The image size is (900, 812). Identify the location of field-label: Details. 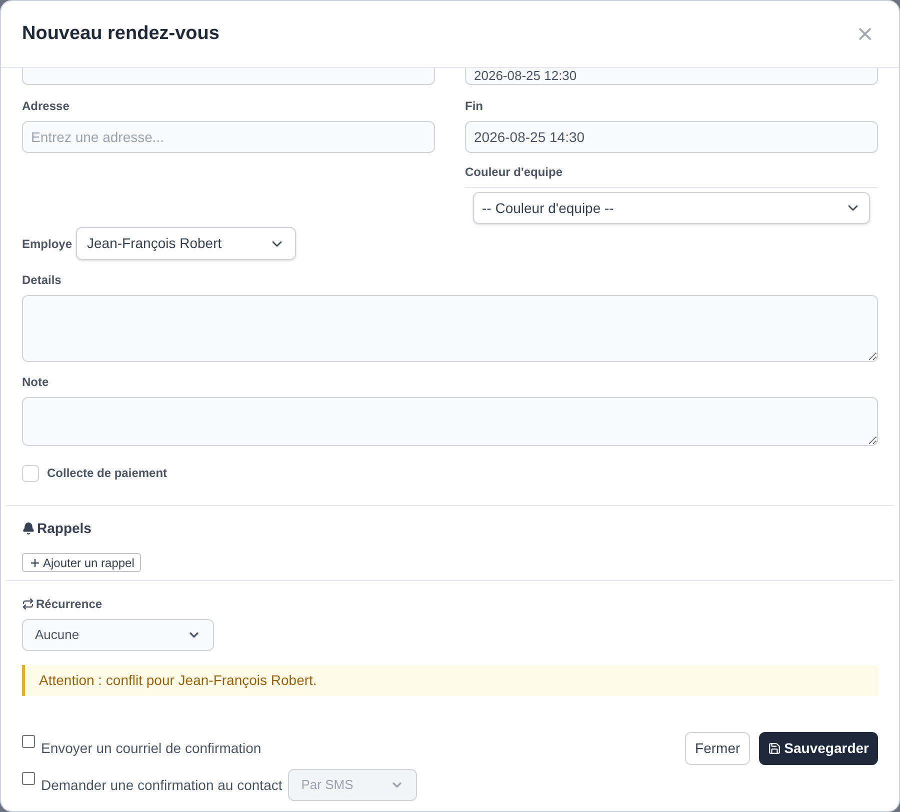
(42, 280).